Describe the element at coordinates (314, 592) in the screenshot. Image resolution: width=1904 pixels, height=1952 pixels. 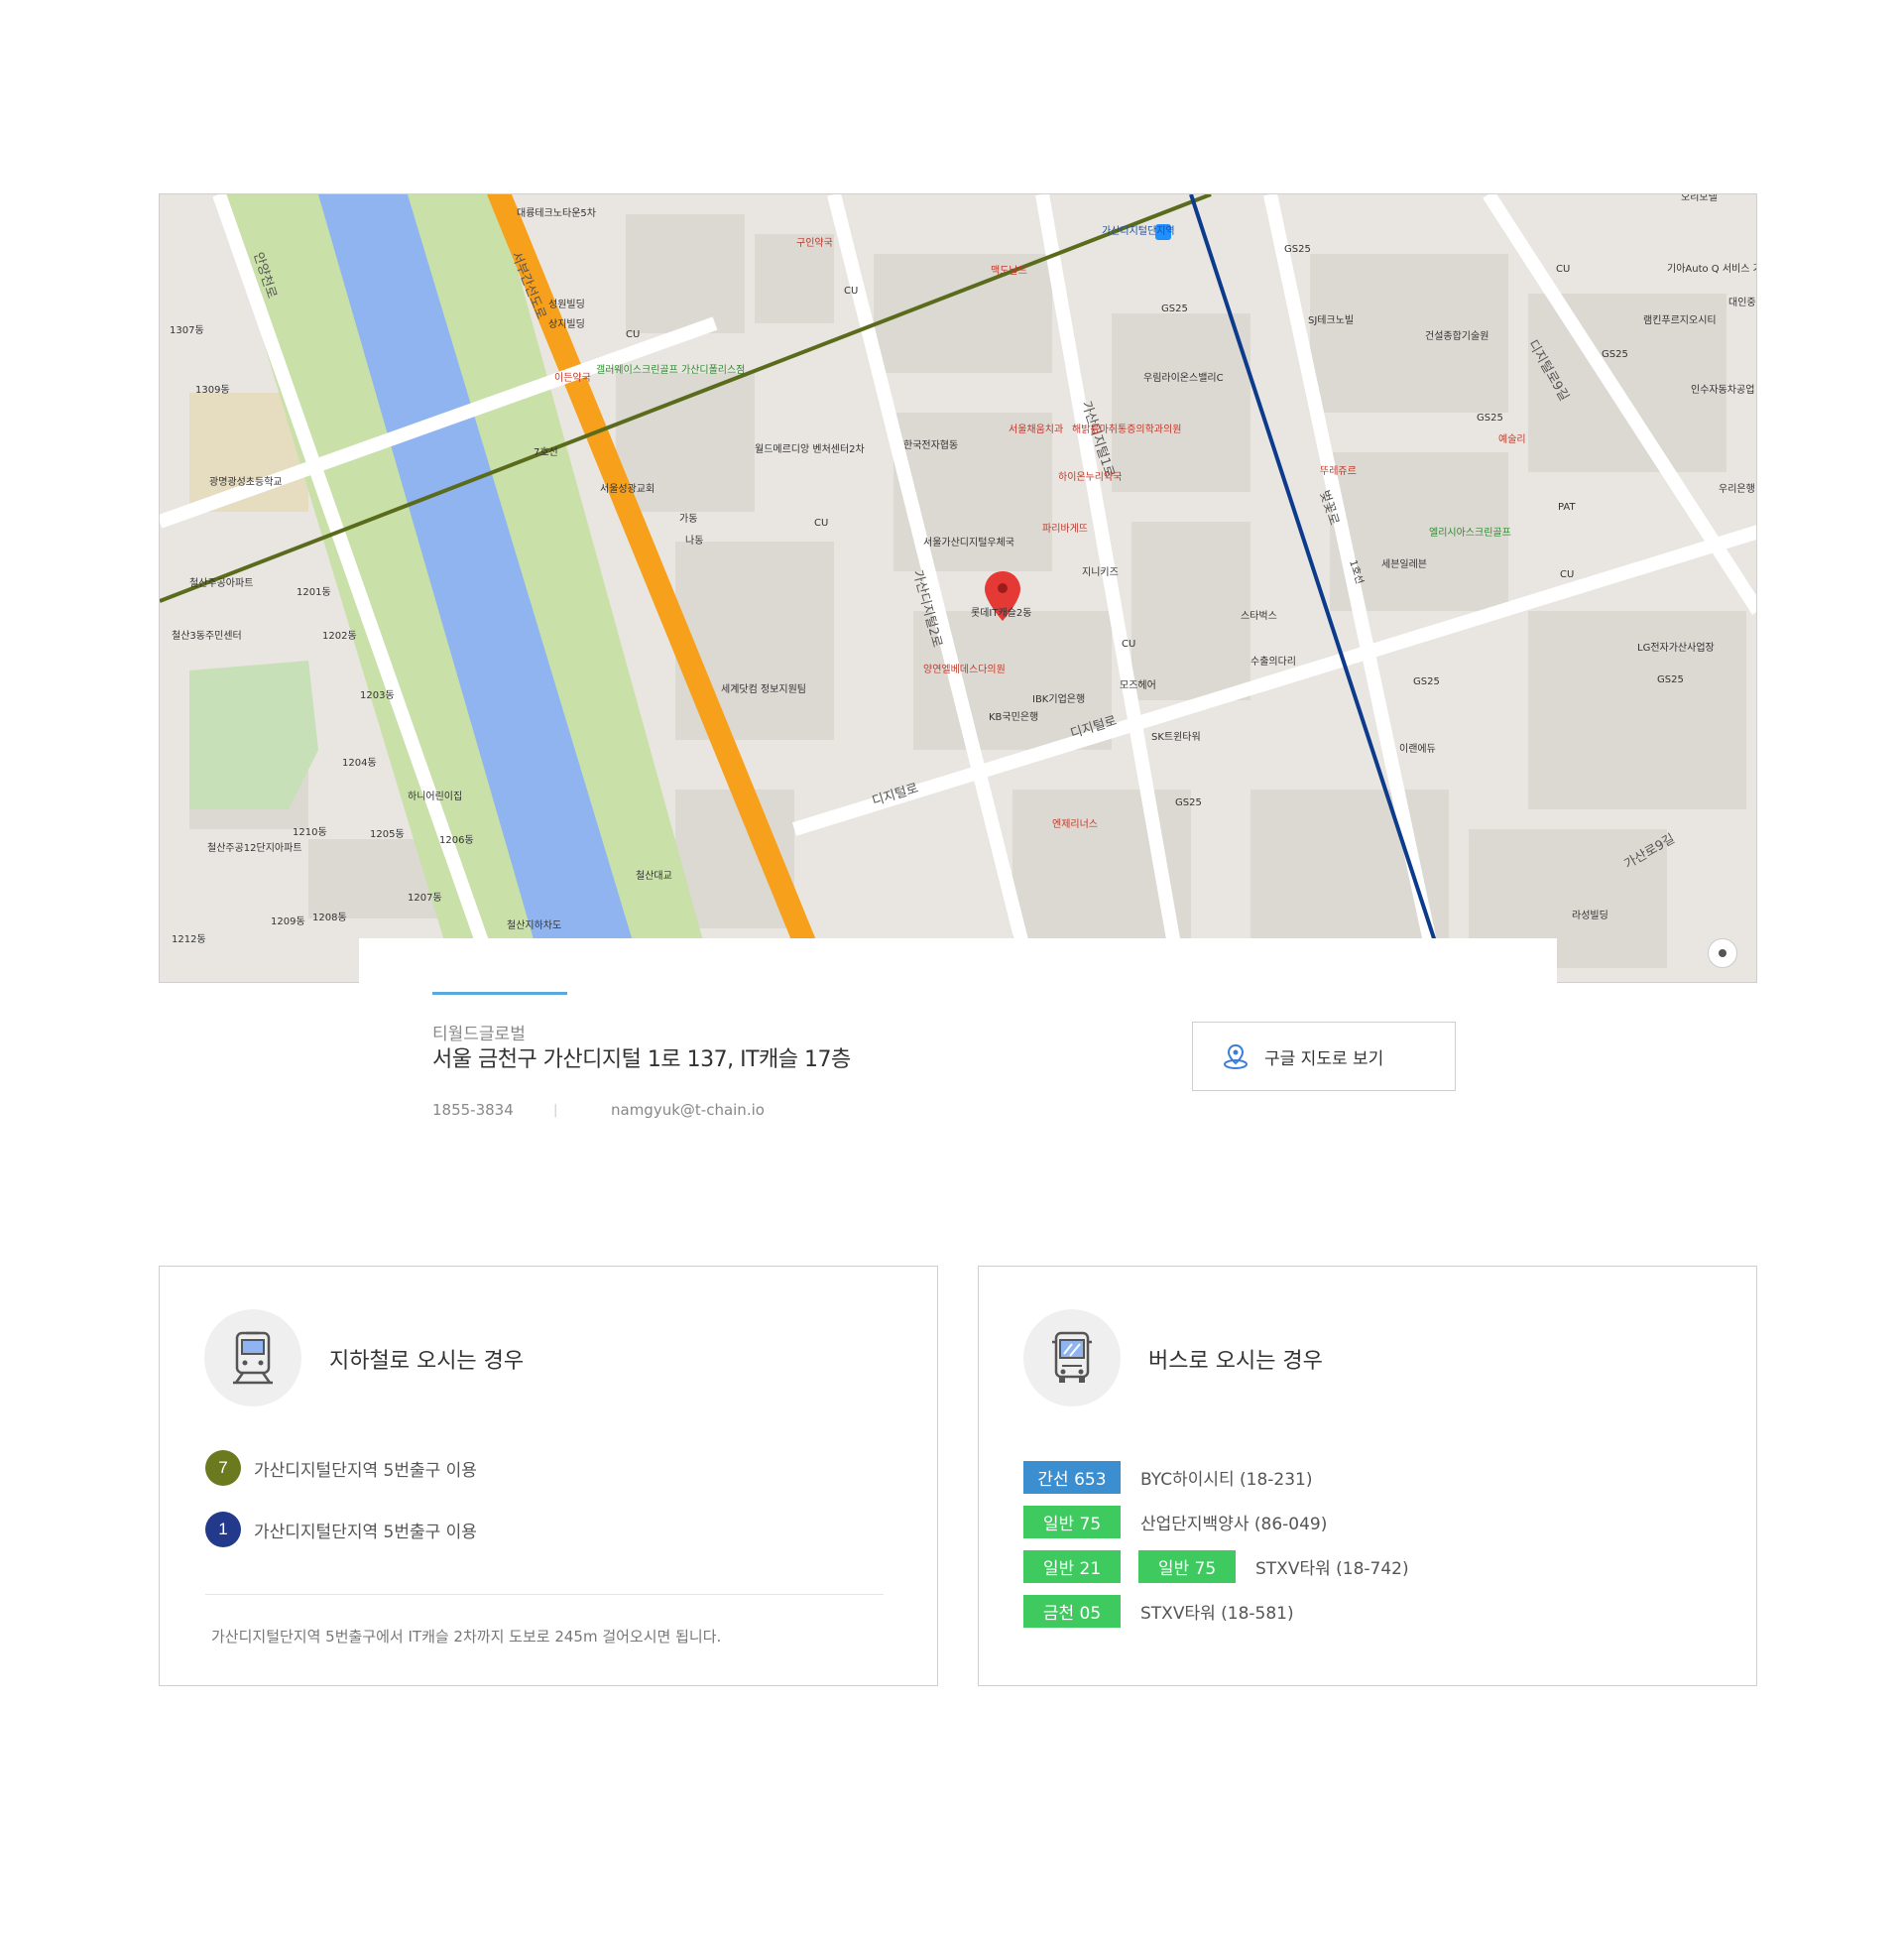
I see `map-label-1201: 1201동` at that location.